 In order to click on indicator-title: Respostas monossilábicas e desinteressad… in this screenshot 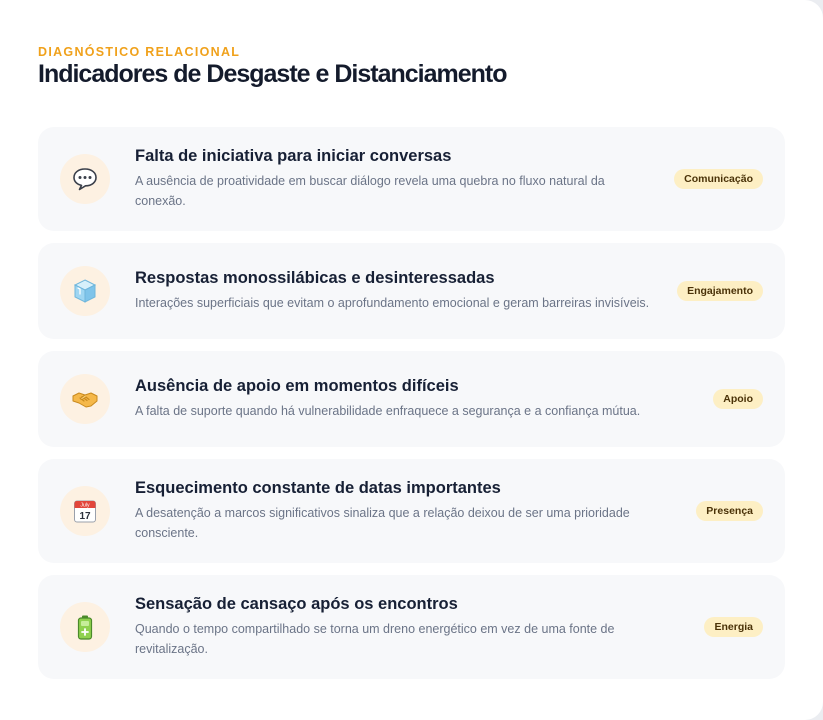, I will do `click(315, 278)`.